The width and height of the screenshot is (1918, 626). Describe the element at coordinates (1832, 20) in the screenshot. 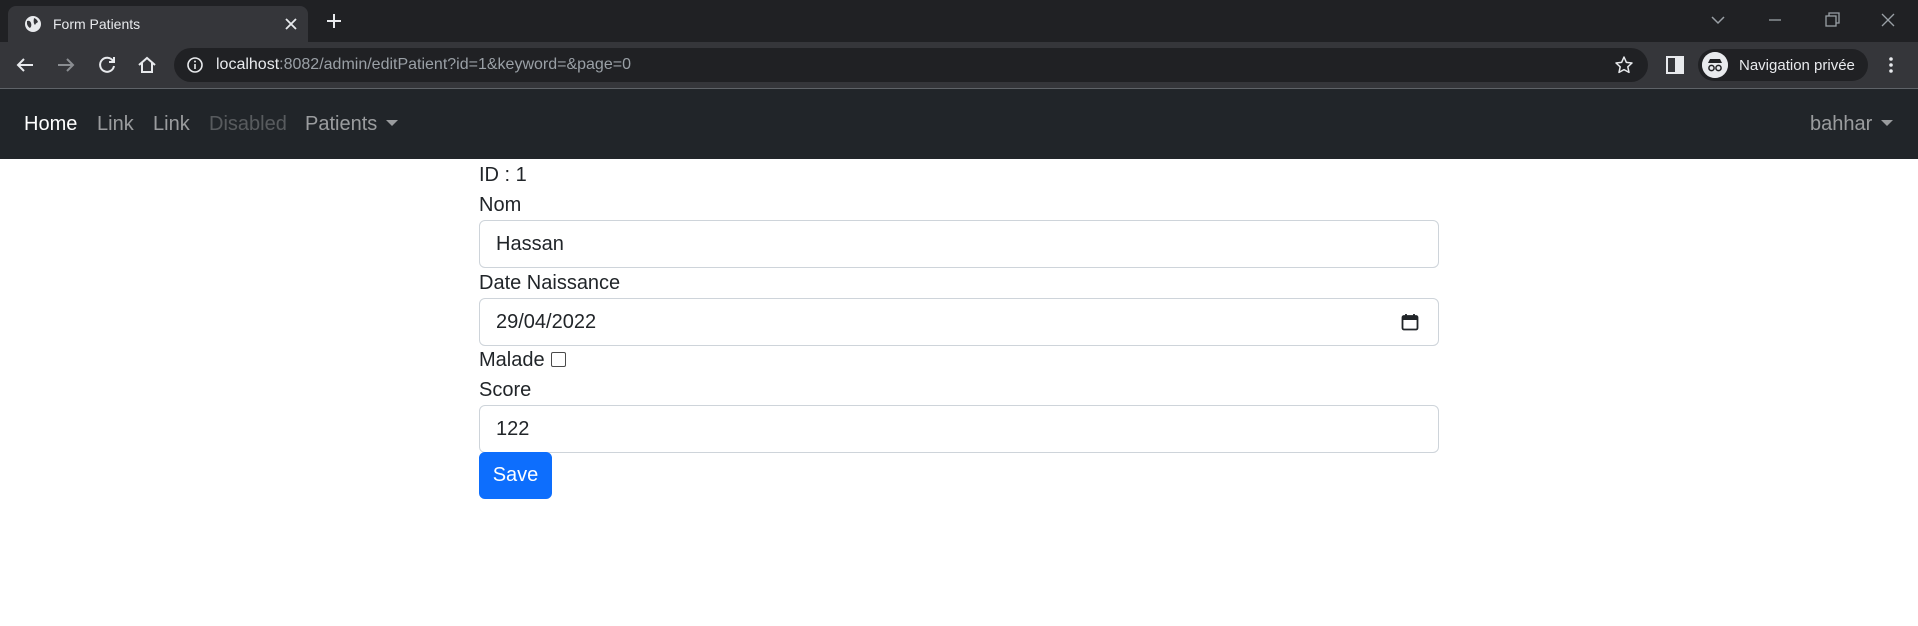

I see `restore-icon` at that location.